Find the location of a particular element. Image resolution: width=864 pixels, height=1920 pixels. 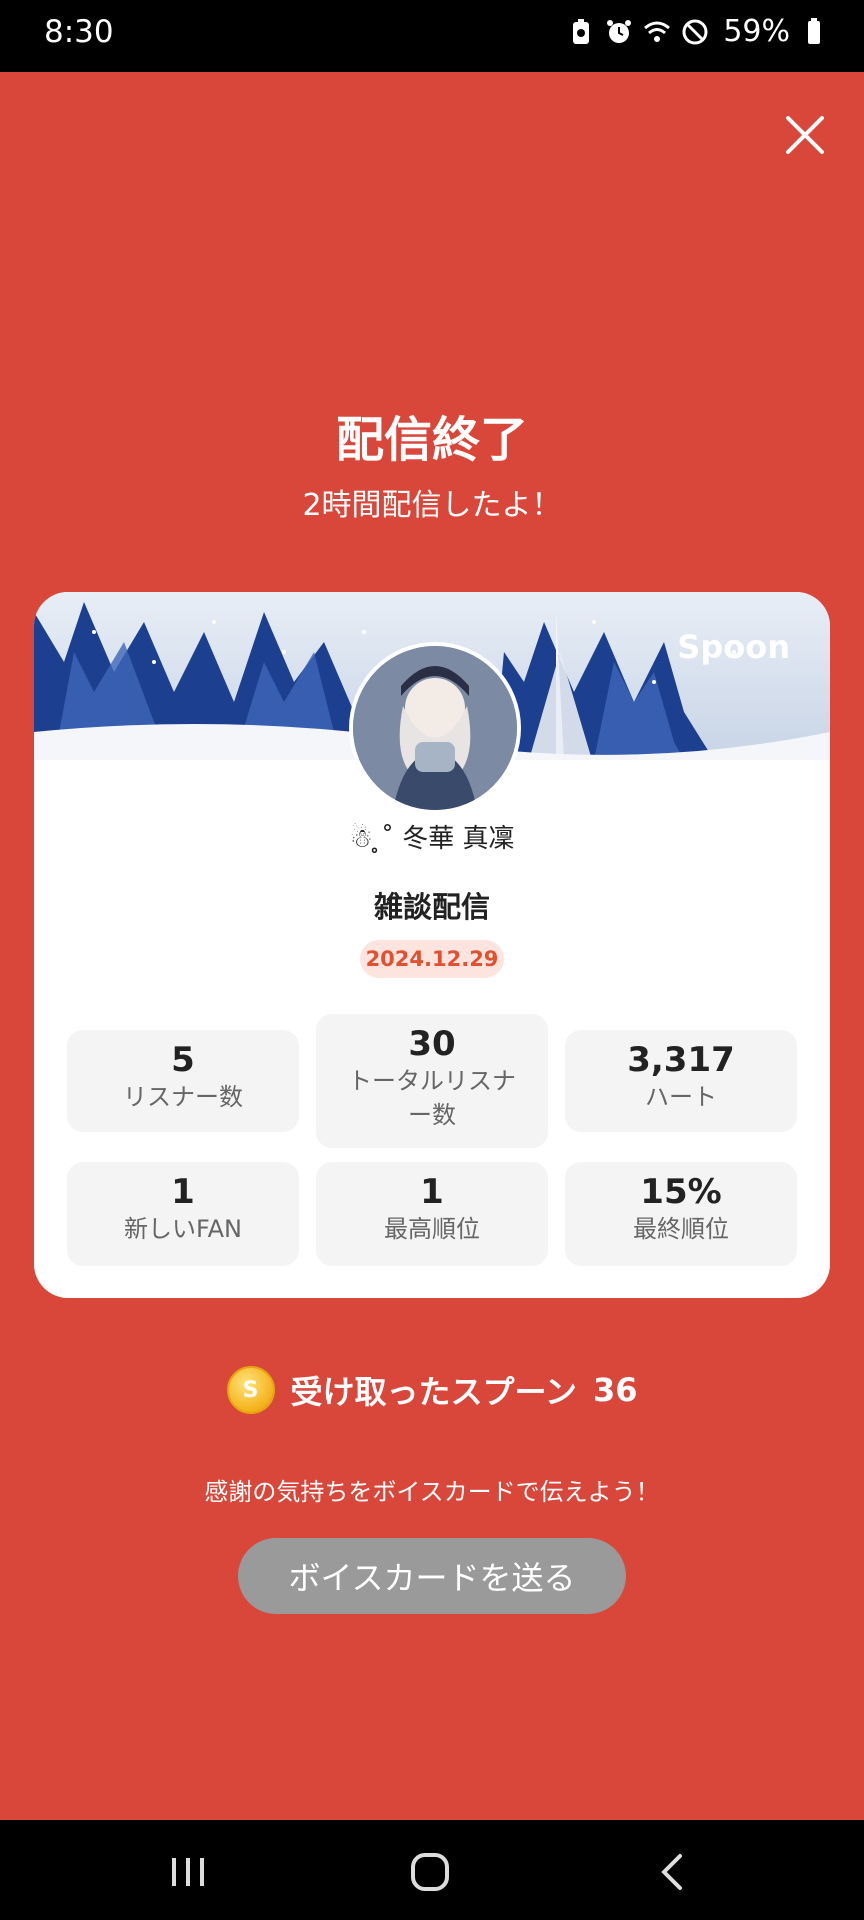

battery-icon is located at coordinates (814, 30).